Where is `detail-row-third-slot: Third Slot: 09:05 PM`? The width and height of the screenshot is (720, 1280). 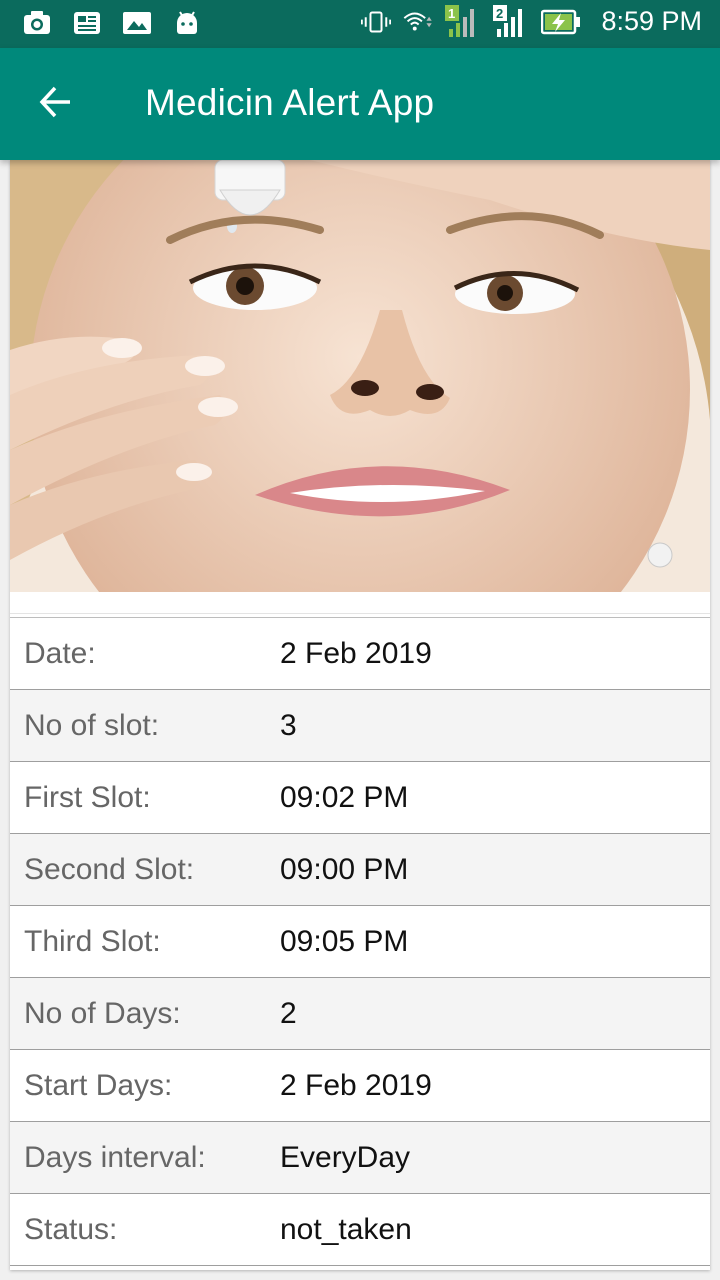 detail-row-third-slot: Third Slot: 09:05 PM is located at coordinates (360, 942).